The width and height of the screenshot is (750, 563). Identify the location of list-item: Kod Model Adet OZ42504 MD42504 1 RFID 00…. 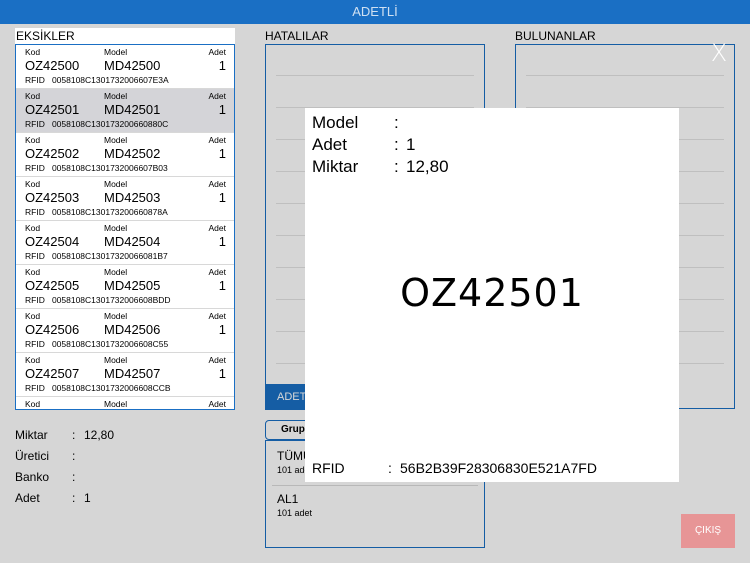
(125, 243).